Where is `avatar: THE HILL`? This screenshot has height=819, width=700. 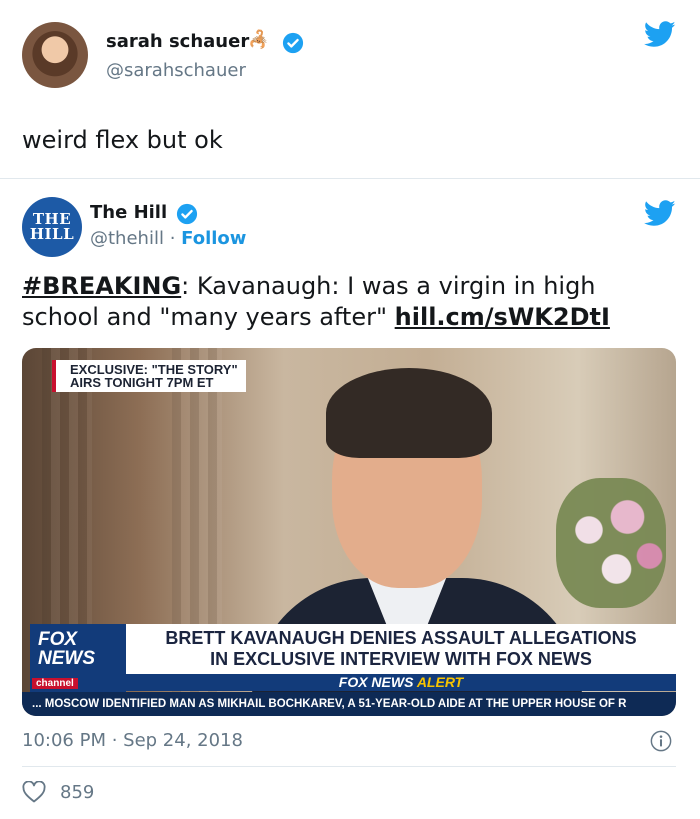
avatar: THE HILL is located at coordinates (52, 227).